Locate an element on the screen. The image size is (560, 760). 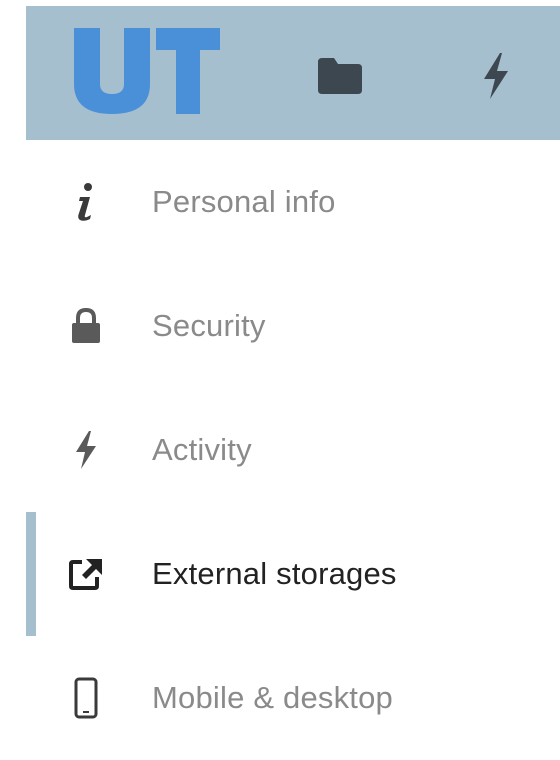
files-app-button is located at coordinates (340, 76).